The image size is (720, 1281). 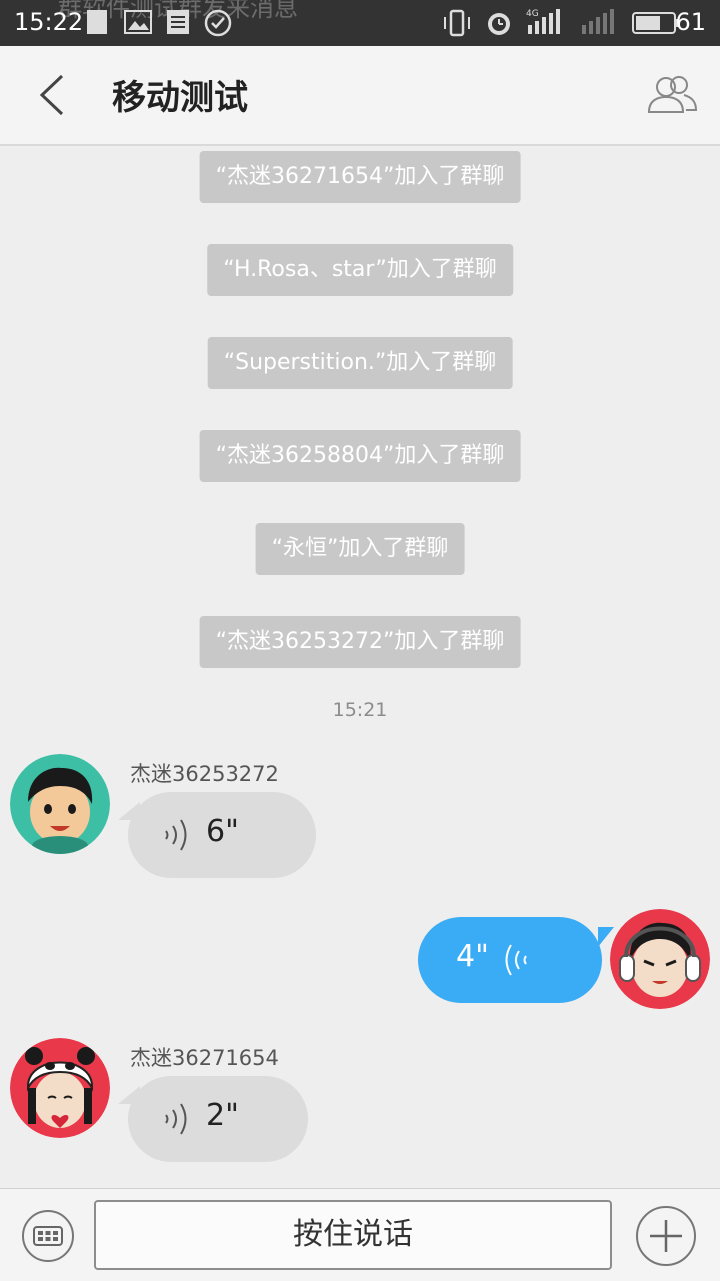 I want to click on voice-duration: 2", so click(x=222, y=1115).